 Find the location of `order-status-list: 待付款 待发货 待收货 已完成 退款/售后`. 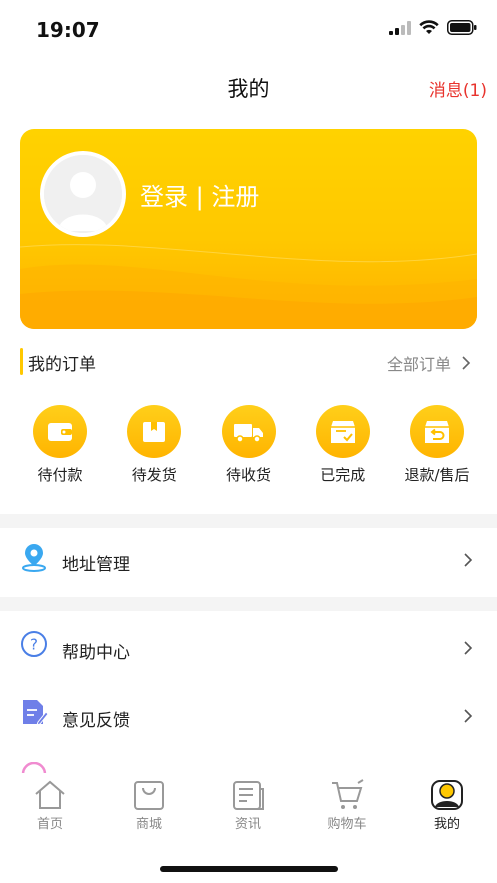

order-status-list: 待付款 待发货 待收货 已完成 退款/售后 is located at coordinates (248, 445).